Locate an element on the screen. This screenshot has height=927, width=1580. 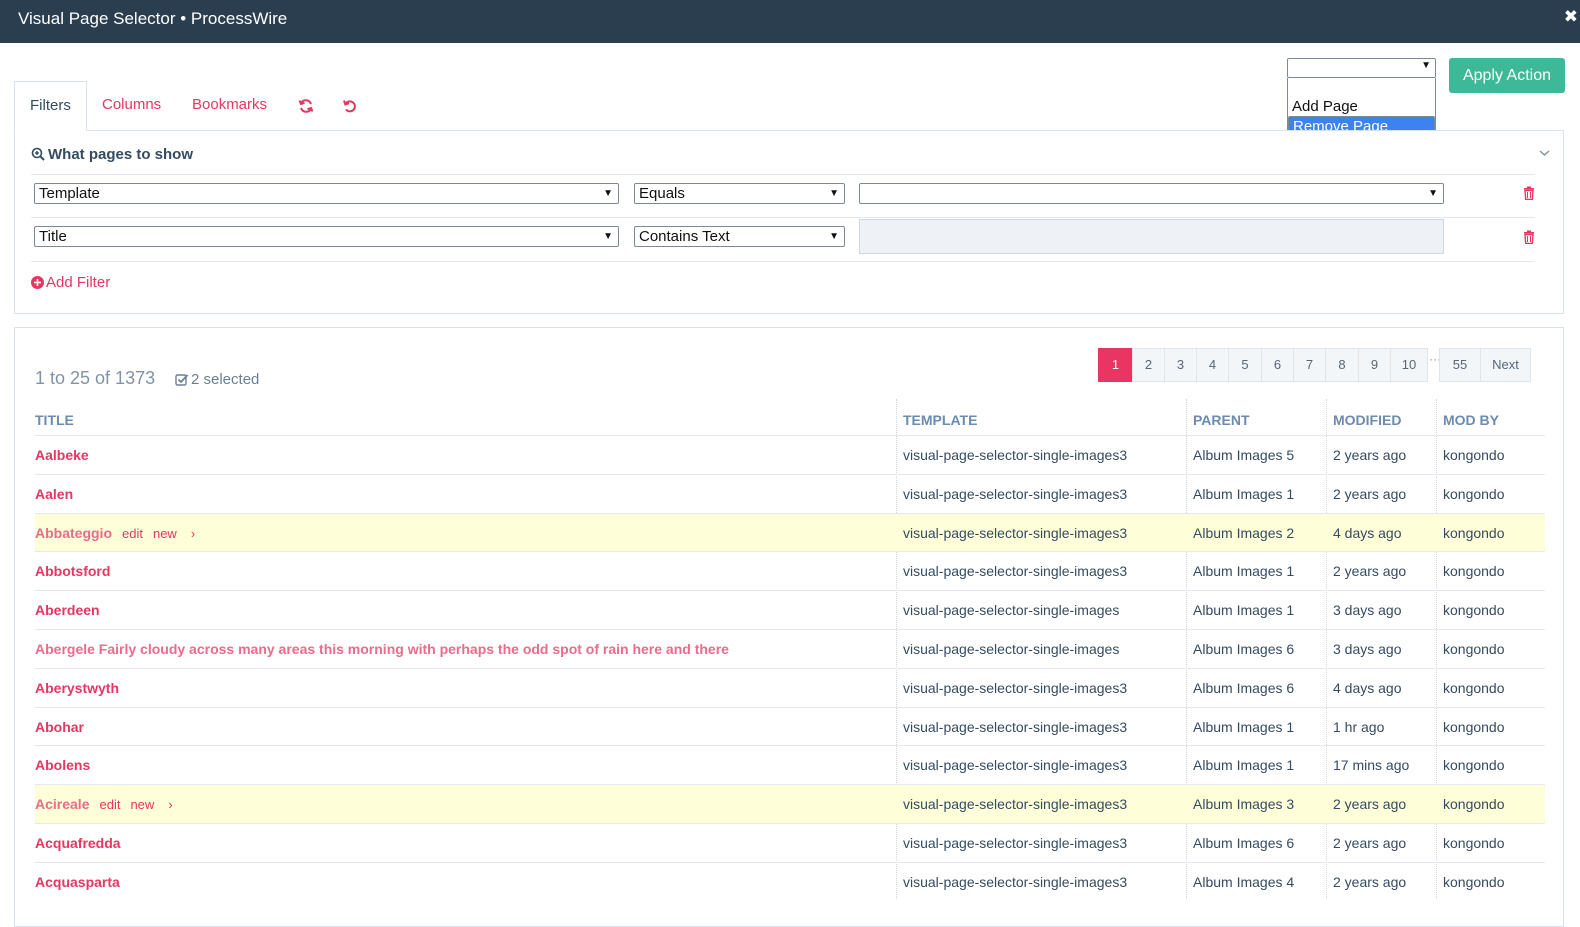
action-option-add-page: Add Page is located at coordinates (1361, 106).